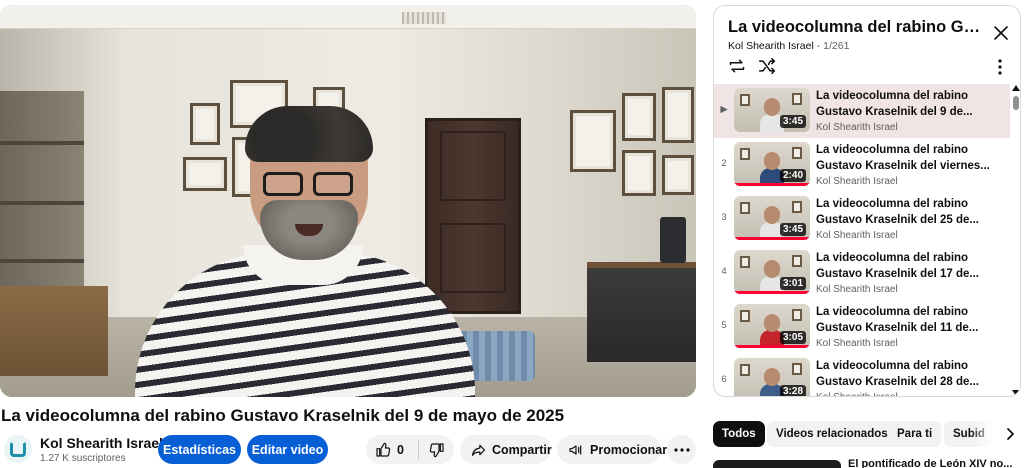  I want to click on edit-video-button-label: Editar video, so click(287, 449).